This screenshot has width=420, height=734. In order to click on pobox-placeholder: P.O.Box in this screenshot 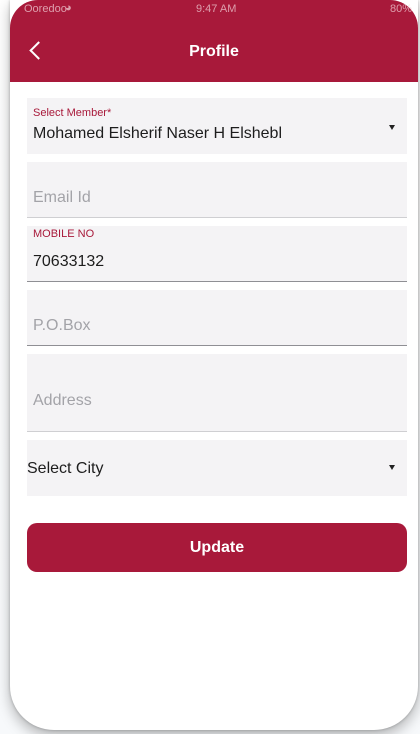, I will do `click(62, 325)`.